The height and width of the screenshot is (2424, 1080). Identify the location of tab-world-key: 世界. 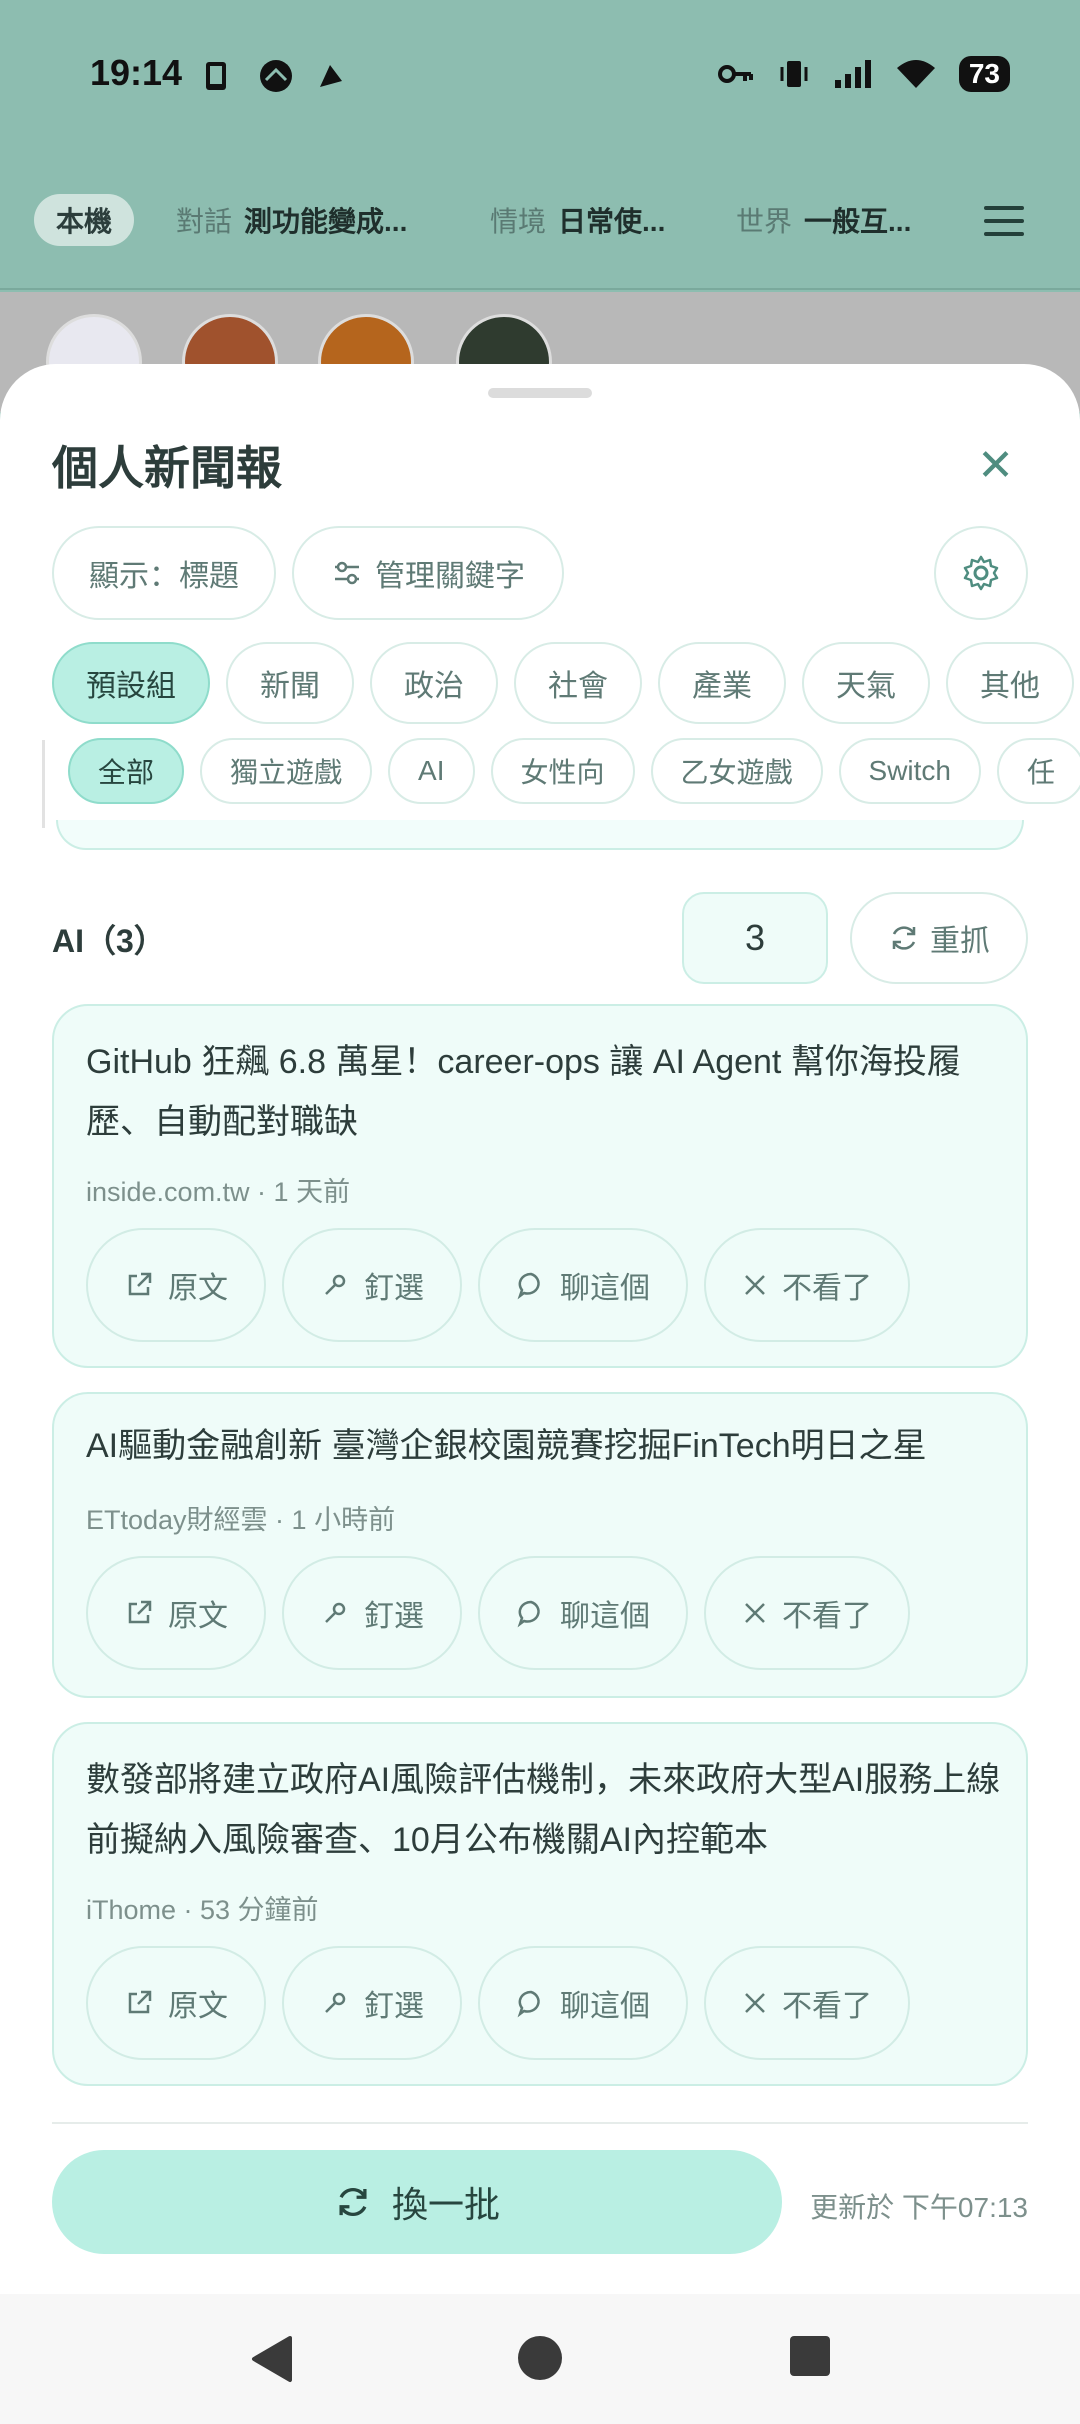
(764, 221).